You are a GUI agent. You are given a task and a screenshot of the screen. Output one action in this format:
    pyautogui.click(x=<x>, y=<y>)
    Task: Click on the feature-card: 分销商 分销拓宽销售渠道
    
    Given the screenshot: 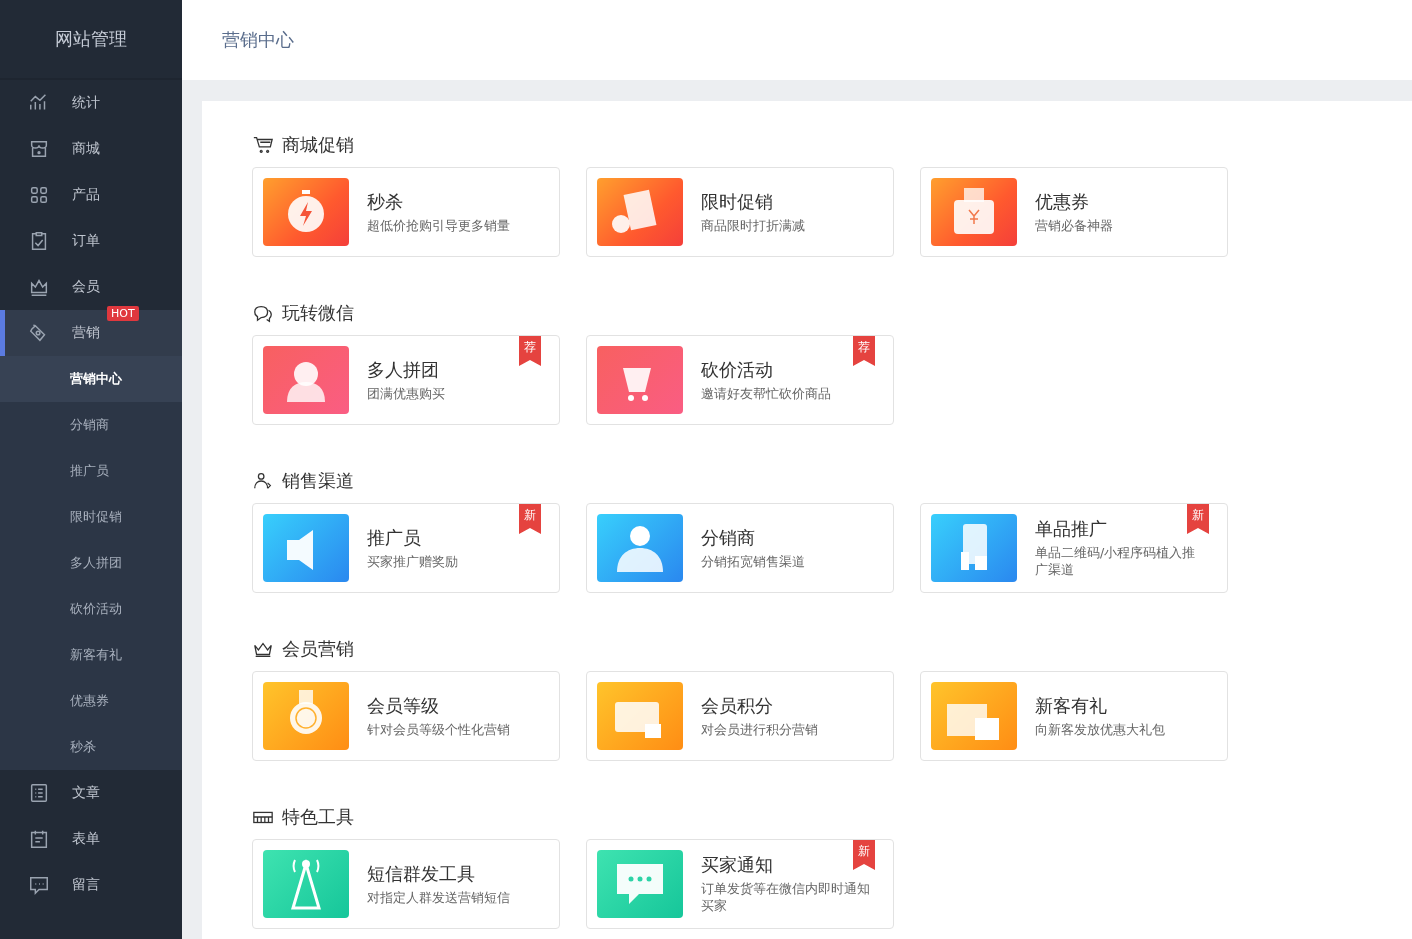 What is the action you would take?
    pyautogui.click(x=740, y=548)
    